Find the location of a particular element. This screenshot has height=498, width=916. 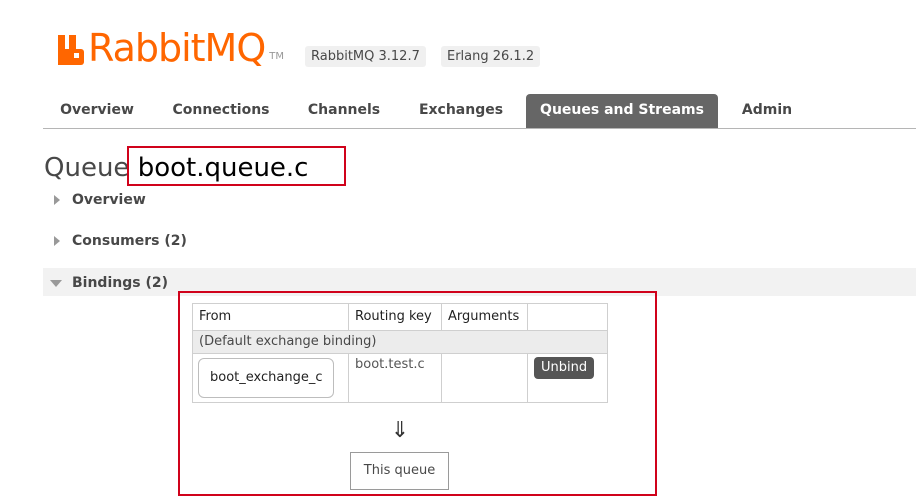

section-bindings-label: Bindings (2) is located at coordinates (120, 283).